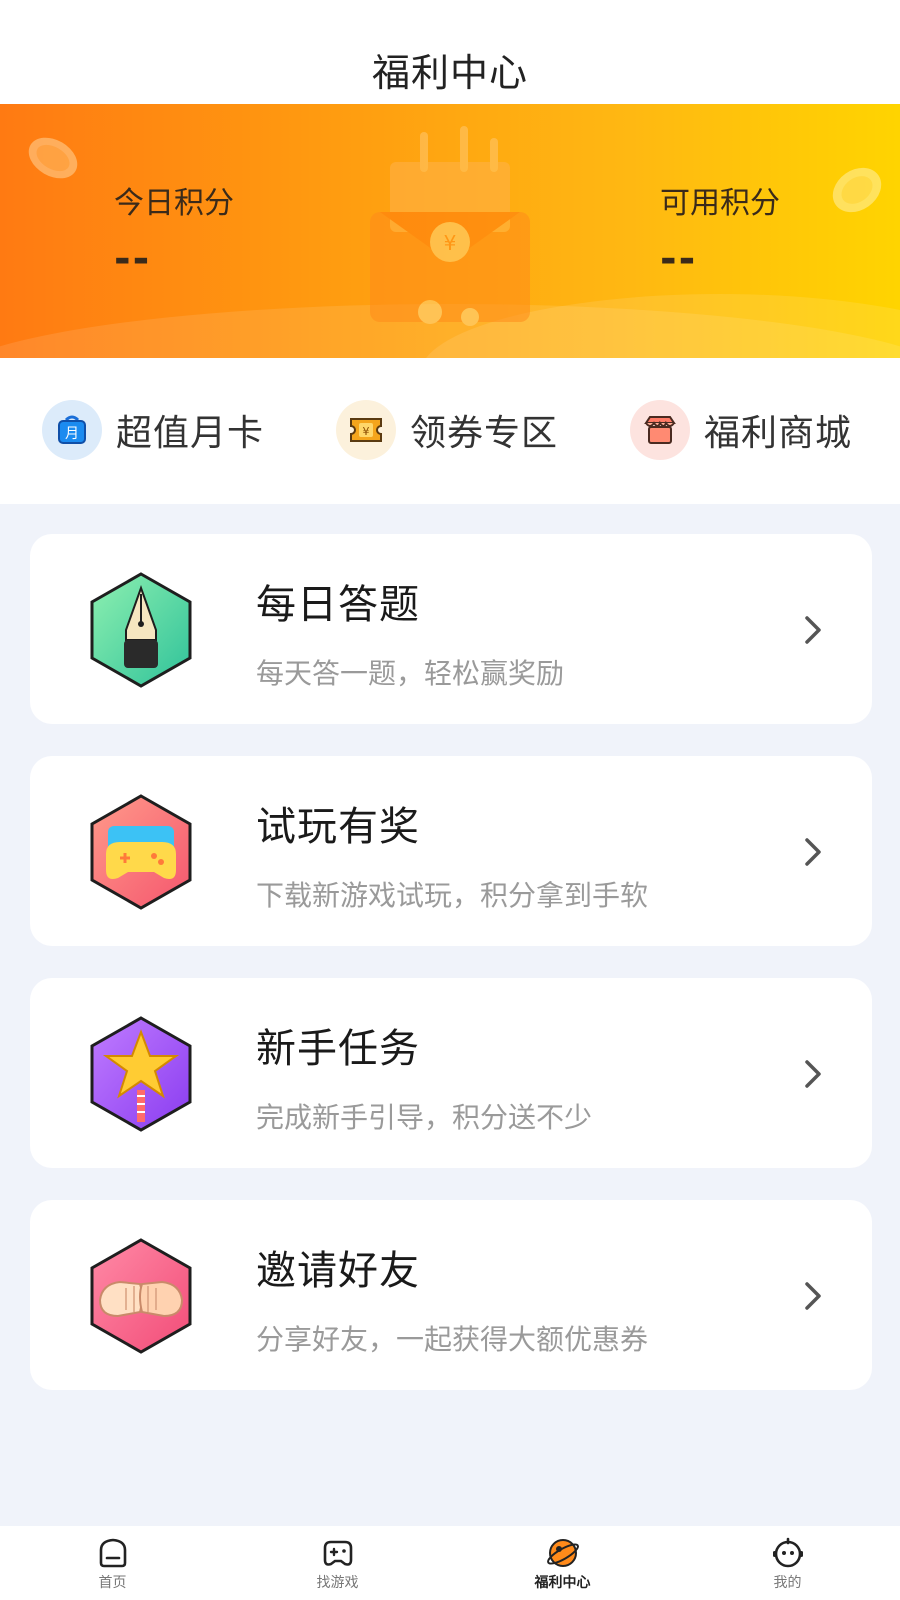  What do you see at coordinates (141, 630) in the screenshot?
I see `pen-icon` at bounding box center [141, 630].